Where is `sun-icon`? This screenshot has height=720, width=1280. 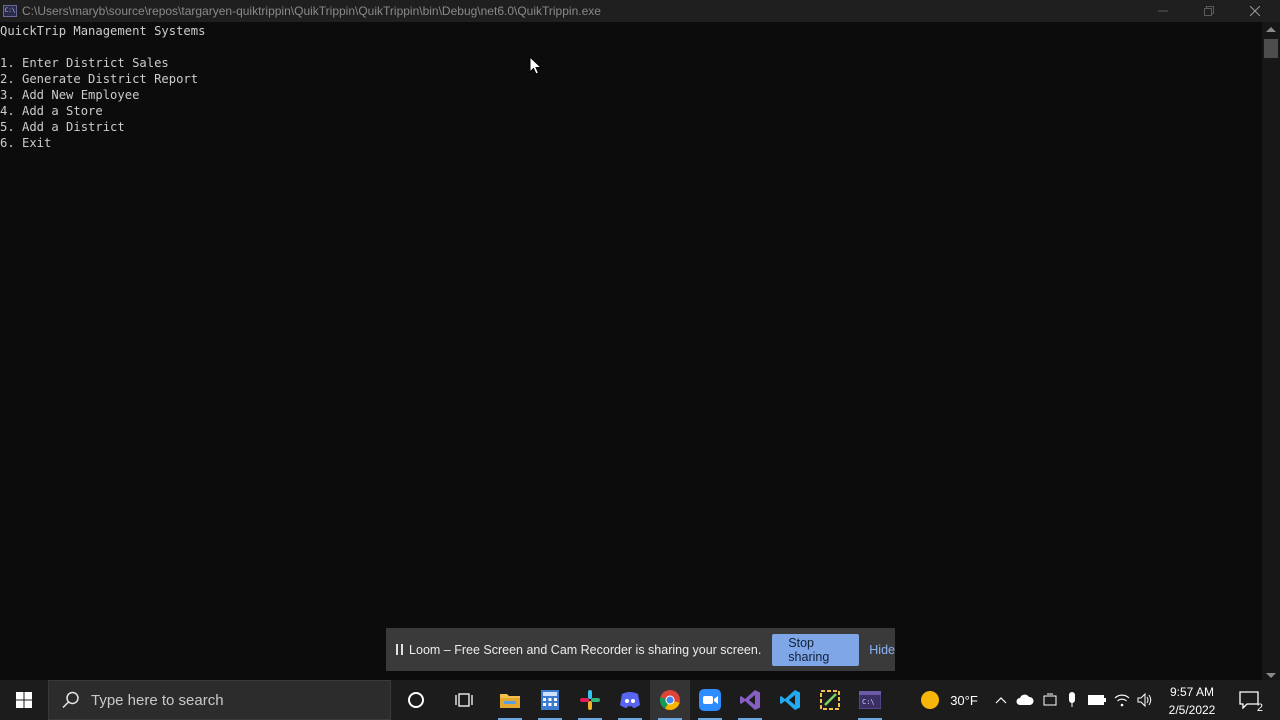 sun-icon is located at coordinates (930, 700).